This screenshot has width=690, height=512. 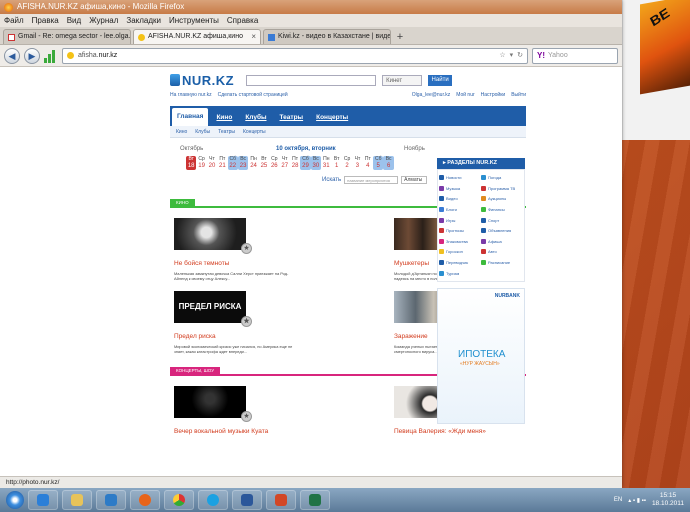 What do you see at coordinates (305, 163) in the screenshot?
I see `calendar-day: Сб 29` at bounding box center [305, 163].